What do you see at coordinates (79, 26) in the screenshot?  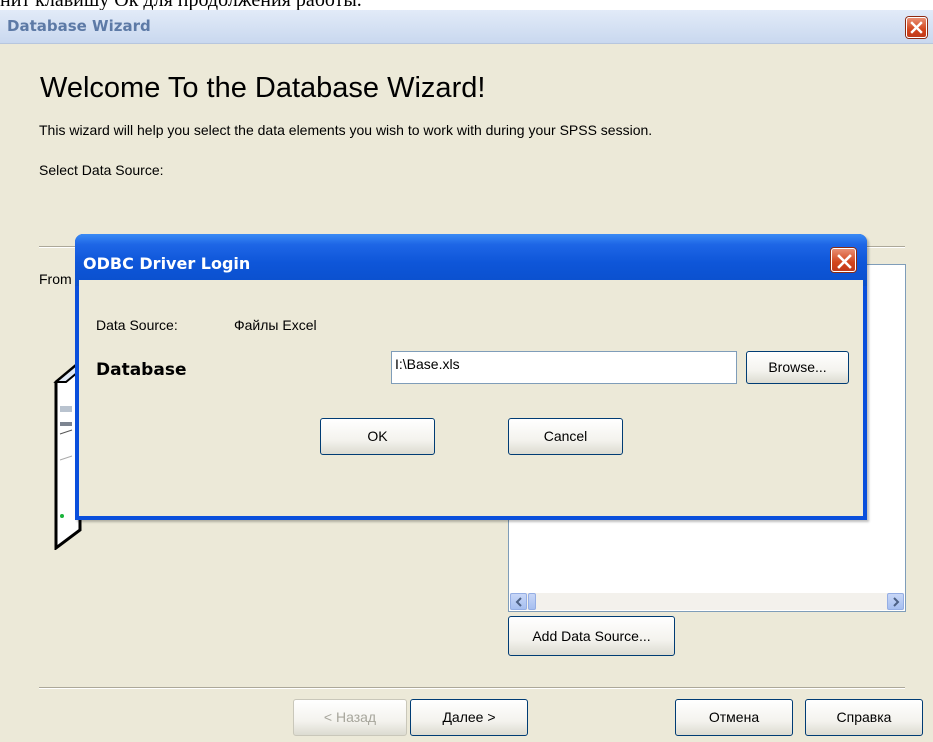 I see `wizard-title: Database Wizard` at bounding box center [79, 26].